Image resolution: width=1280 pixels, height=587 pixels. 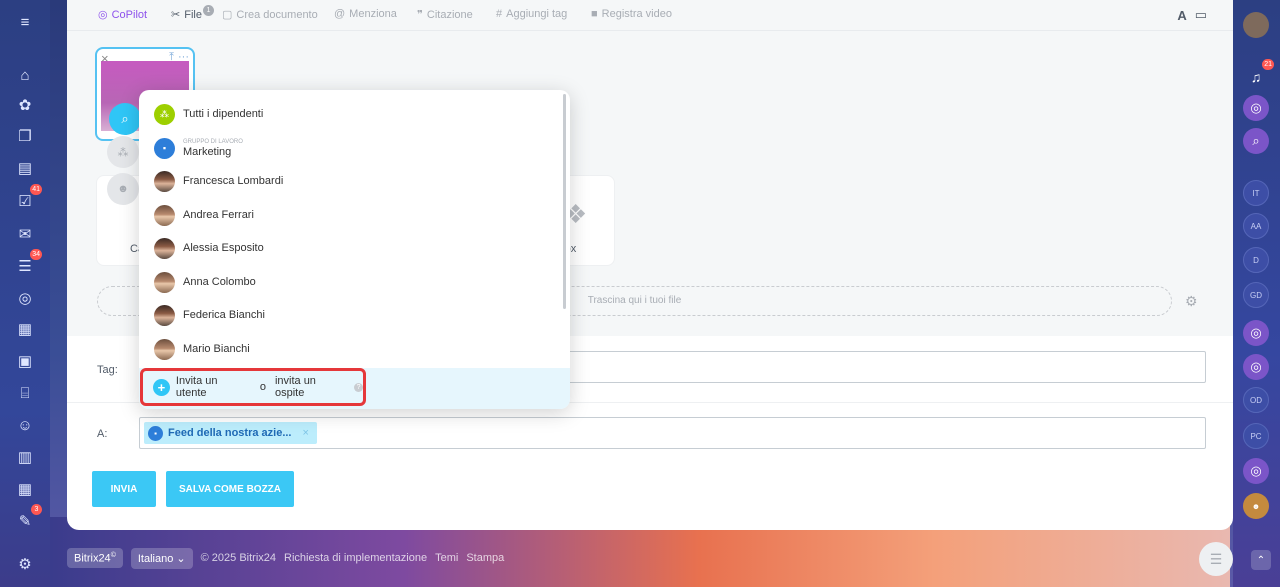 What do you see at coordinates (449, 14) in the screenshot?
I see `quote-label: Citazione` at bounding box center [449, 14].